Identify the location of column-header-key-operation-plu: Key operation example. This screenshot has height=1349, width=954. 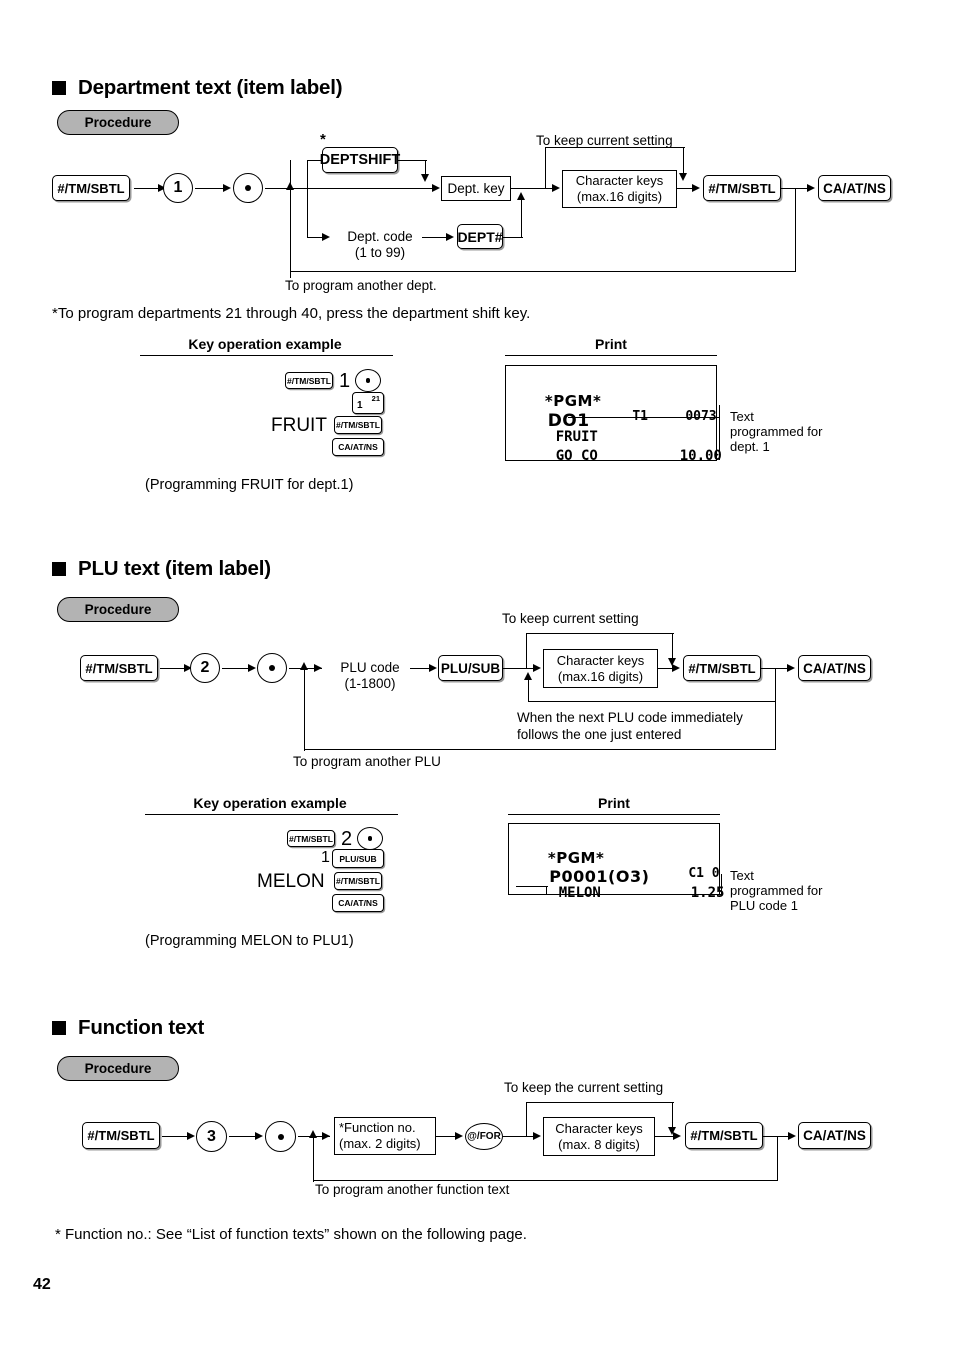
(270, 803).